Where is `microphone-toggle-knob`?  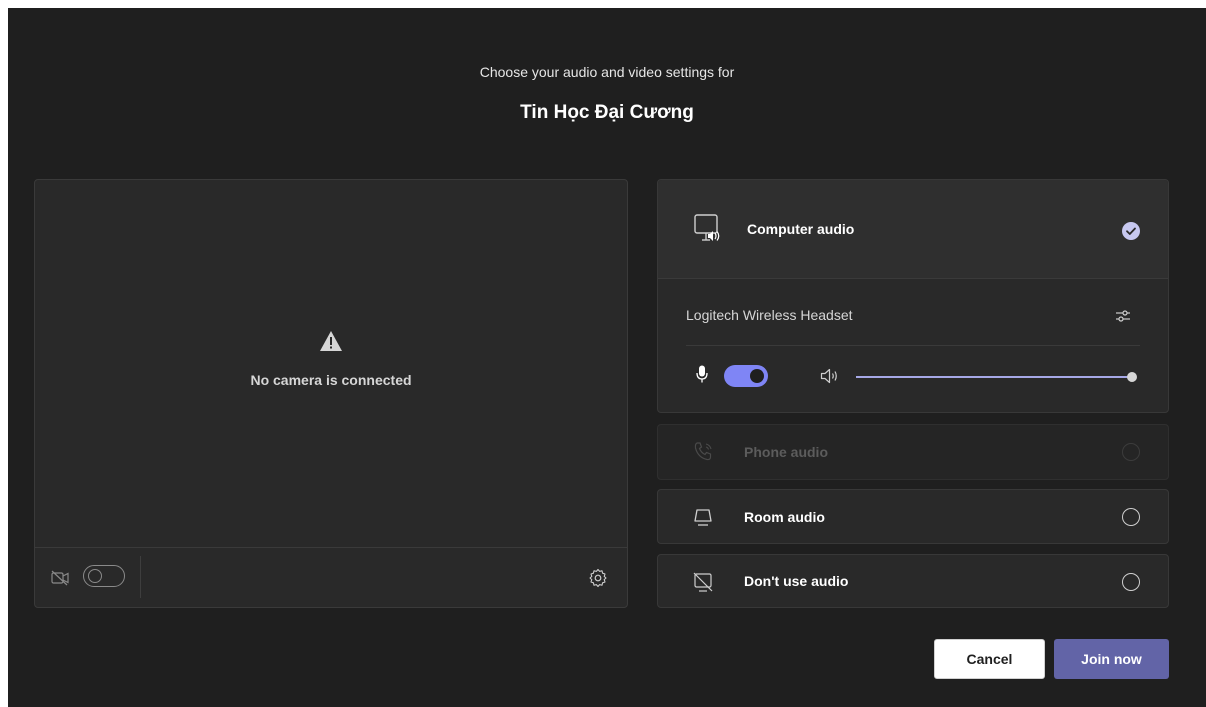 microphone-toggle-knob is located at coordinates (757, 376).